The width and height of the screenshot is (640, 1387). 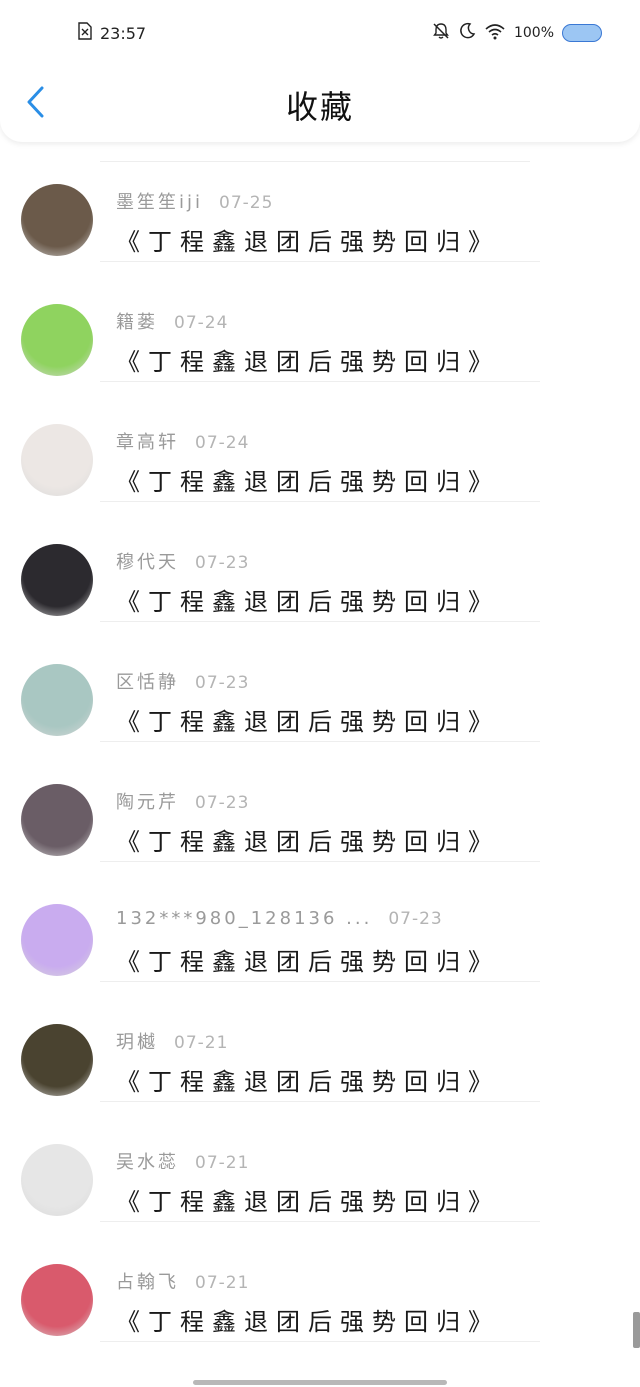 I want to click on status-right: 100%, so click(x=517, y=33).